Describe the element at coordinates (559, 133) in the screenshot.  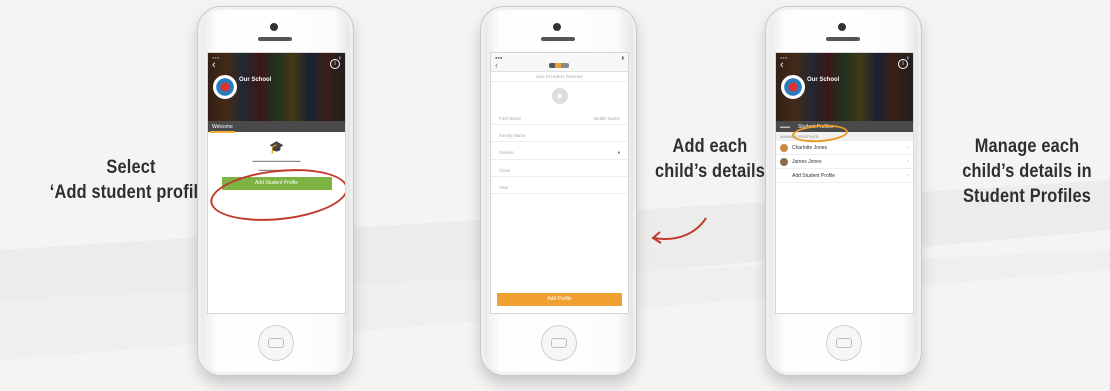
I see `family-name-row: Family Name` at that location.